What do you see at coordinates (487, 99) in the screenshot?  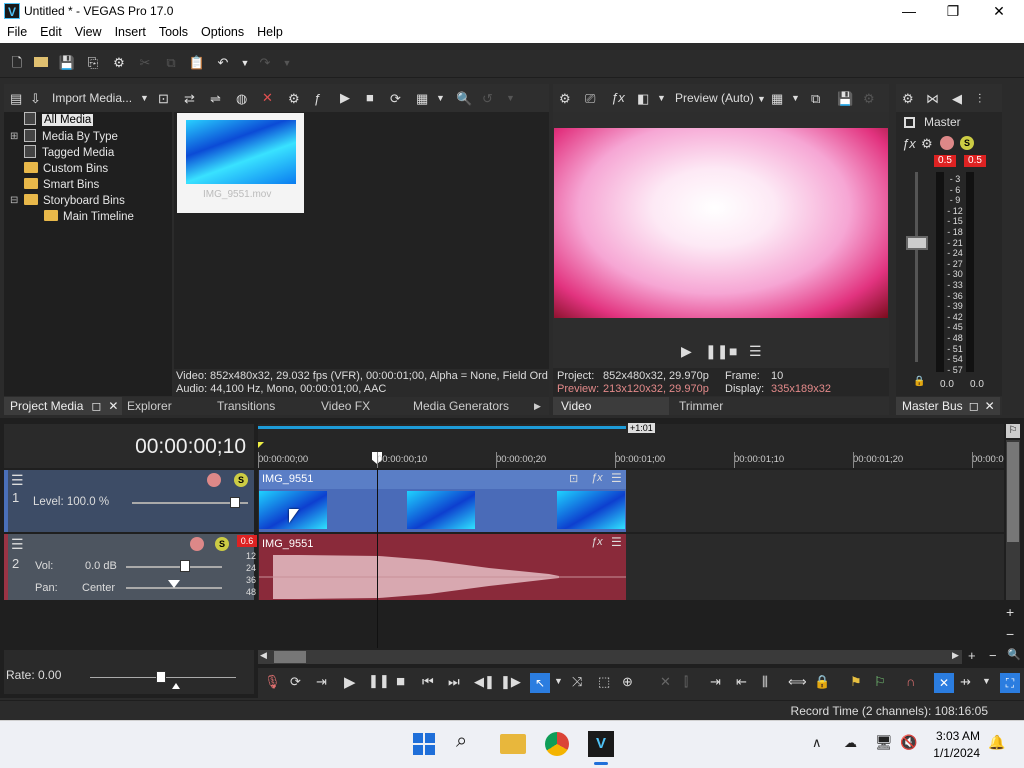 I see `refresh-icon: ↺` at bounding box center [487, 99].